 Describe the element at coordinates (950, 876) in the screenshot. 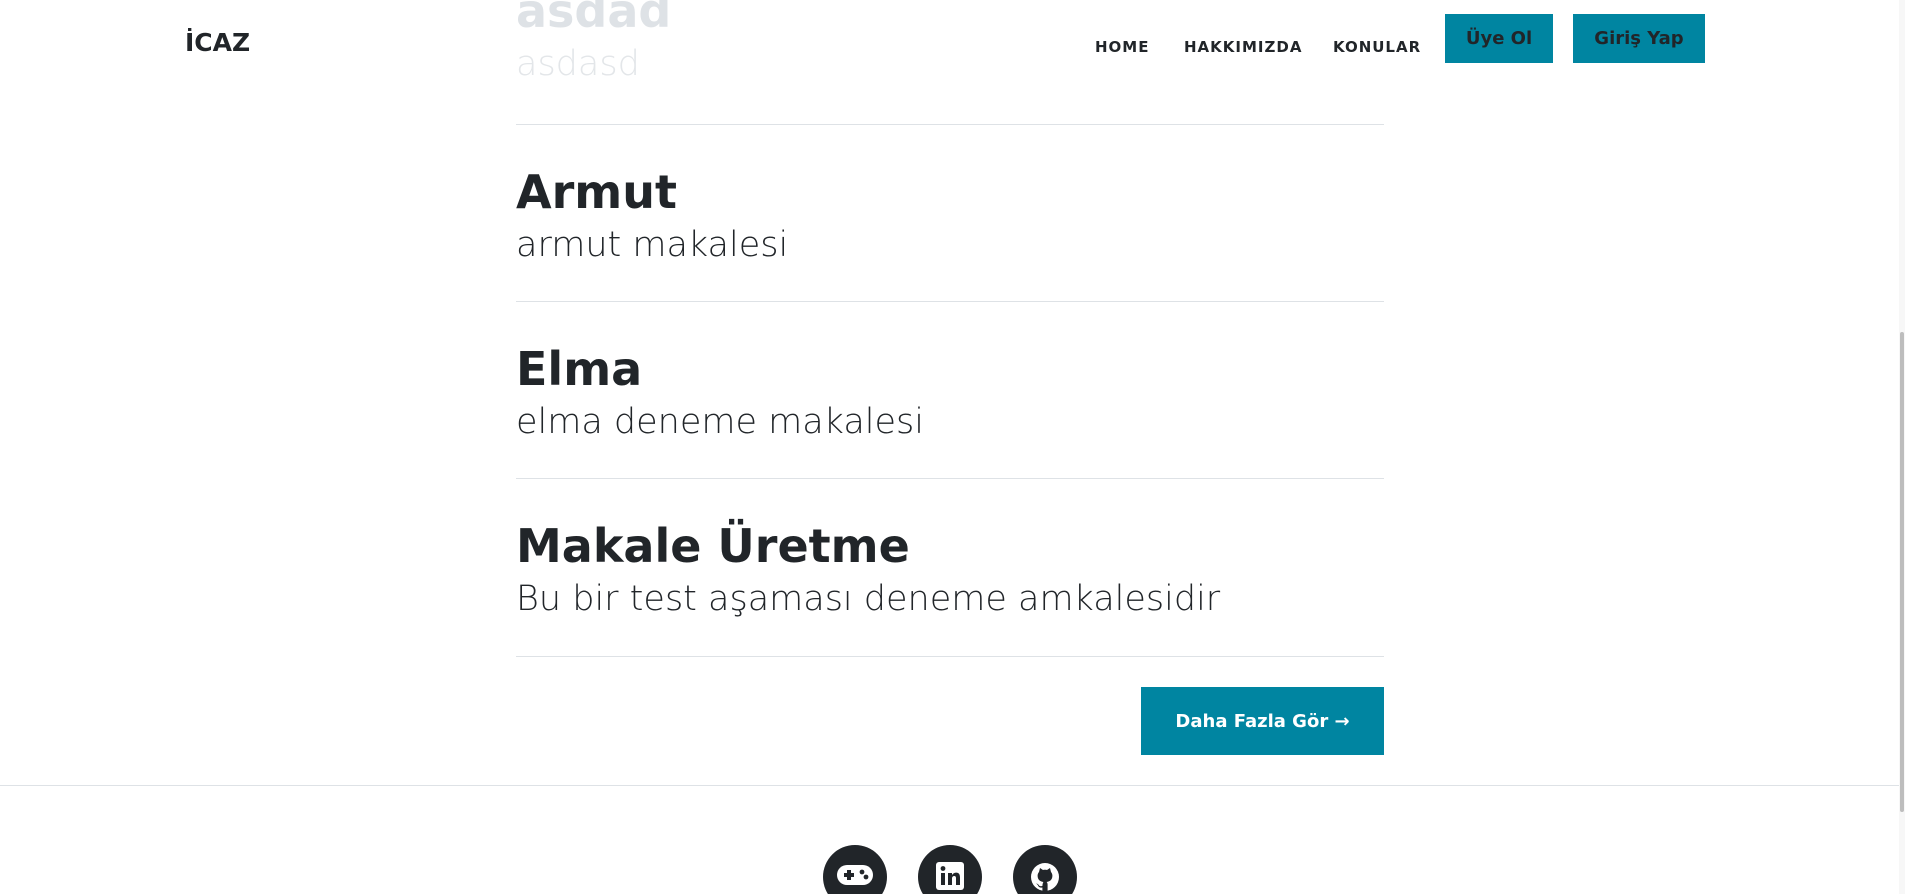

I see `linkedin-icon` at that location.